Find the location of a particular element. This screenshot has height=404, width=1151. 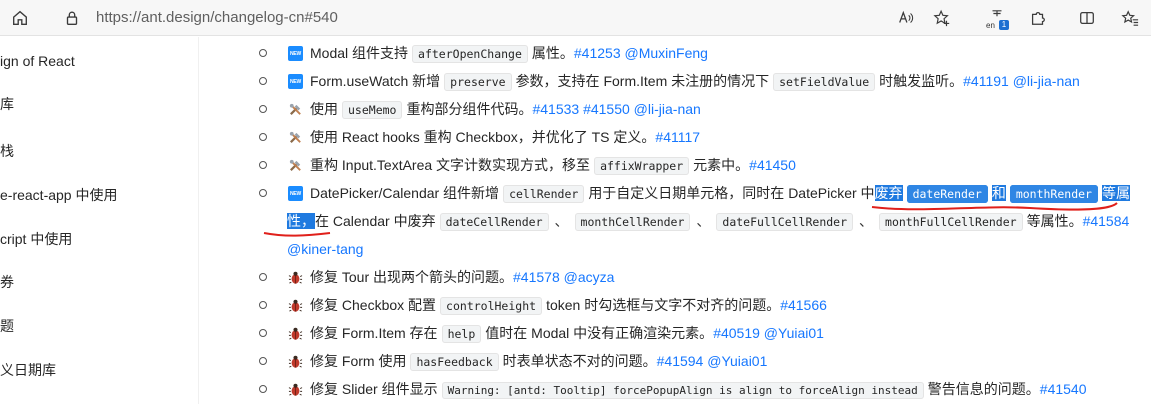

favorites-list-icon is located at coordinates (1130, 18).